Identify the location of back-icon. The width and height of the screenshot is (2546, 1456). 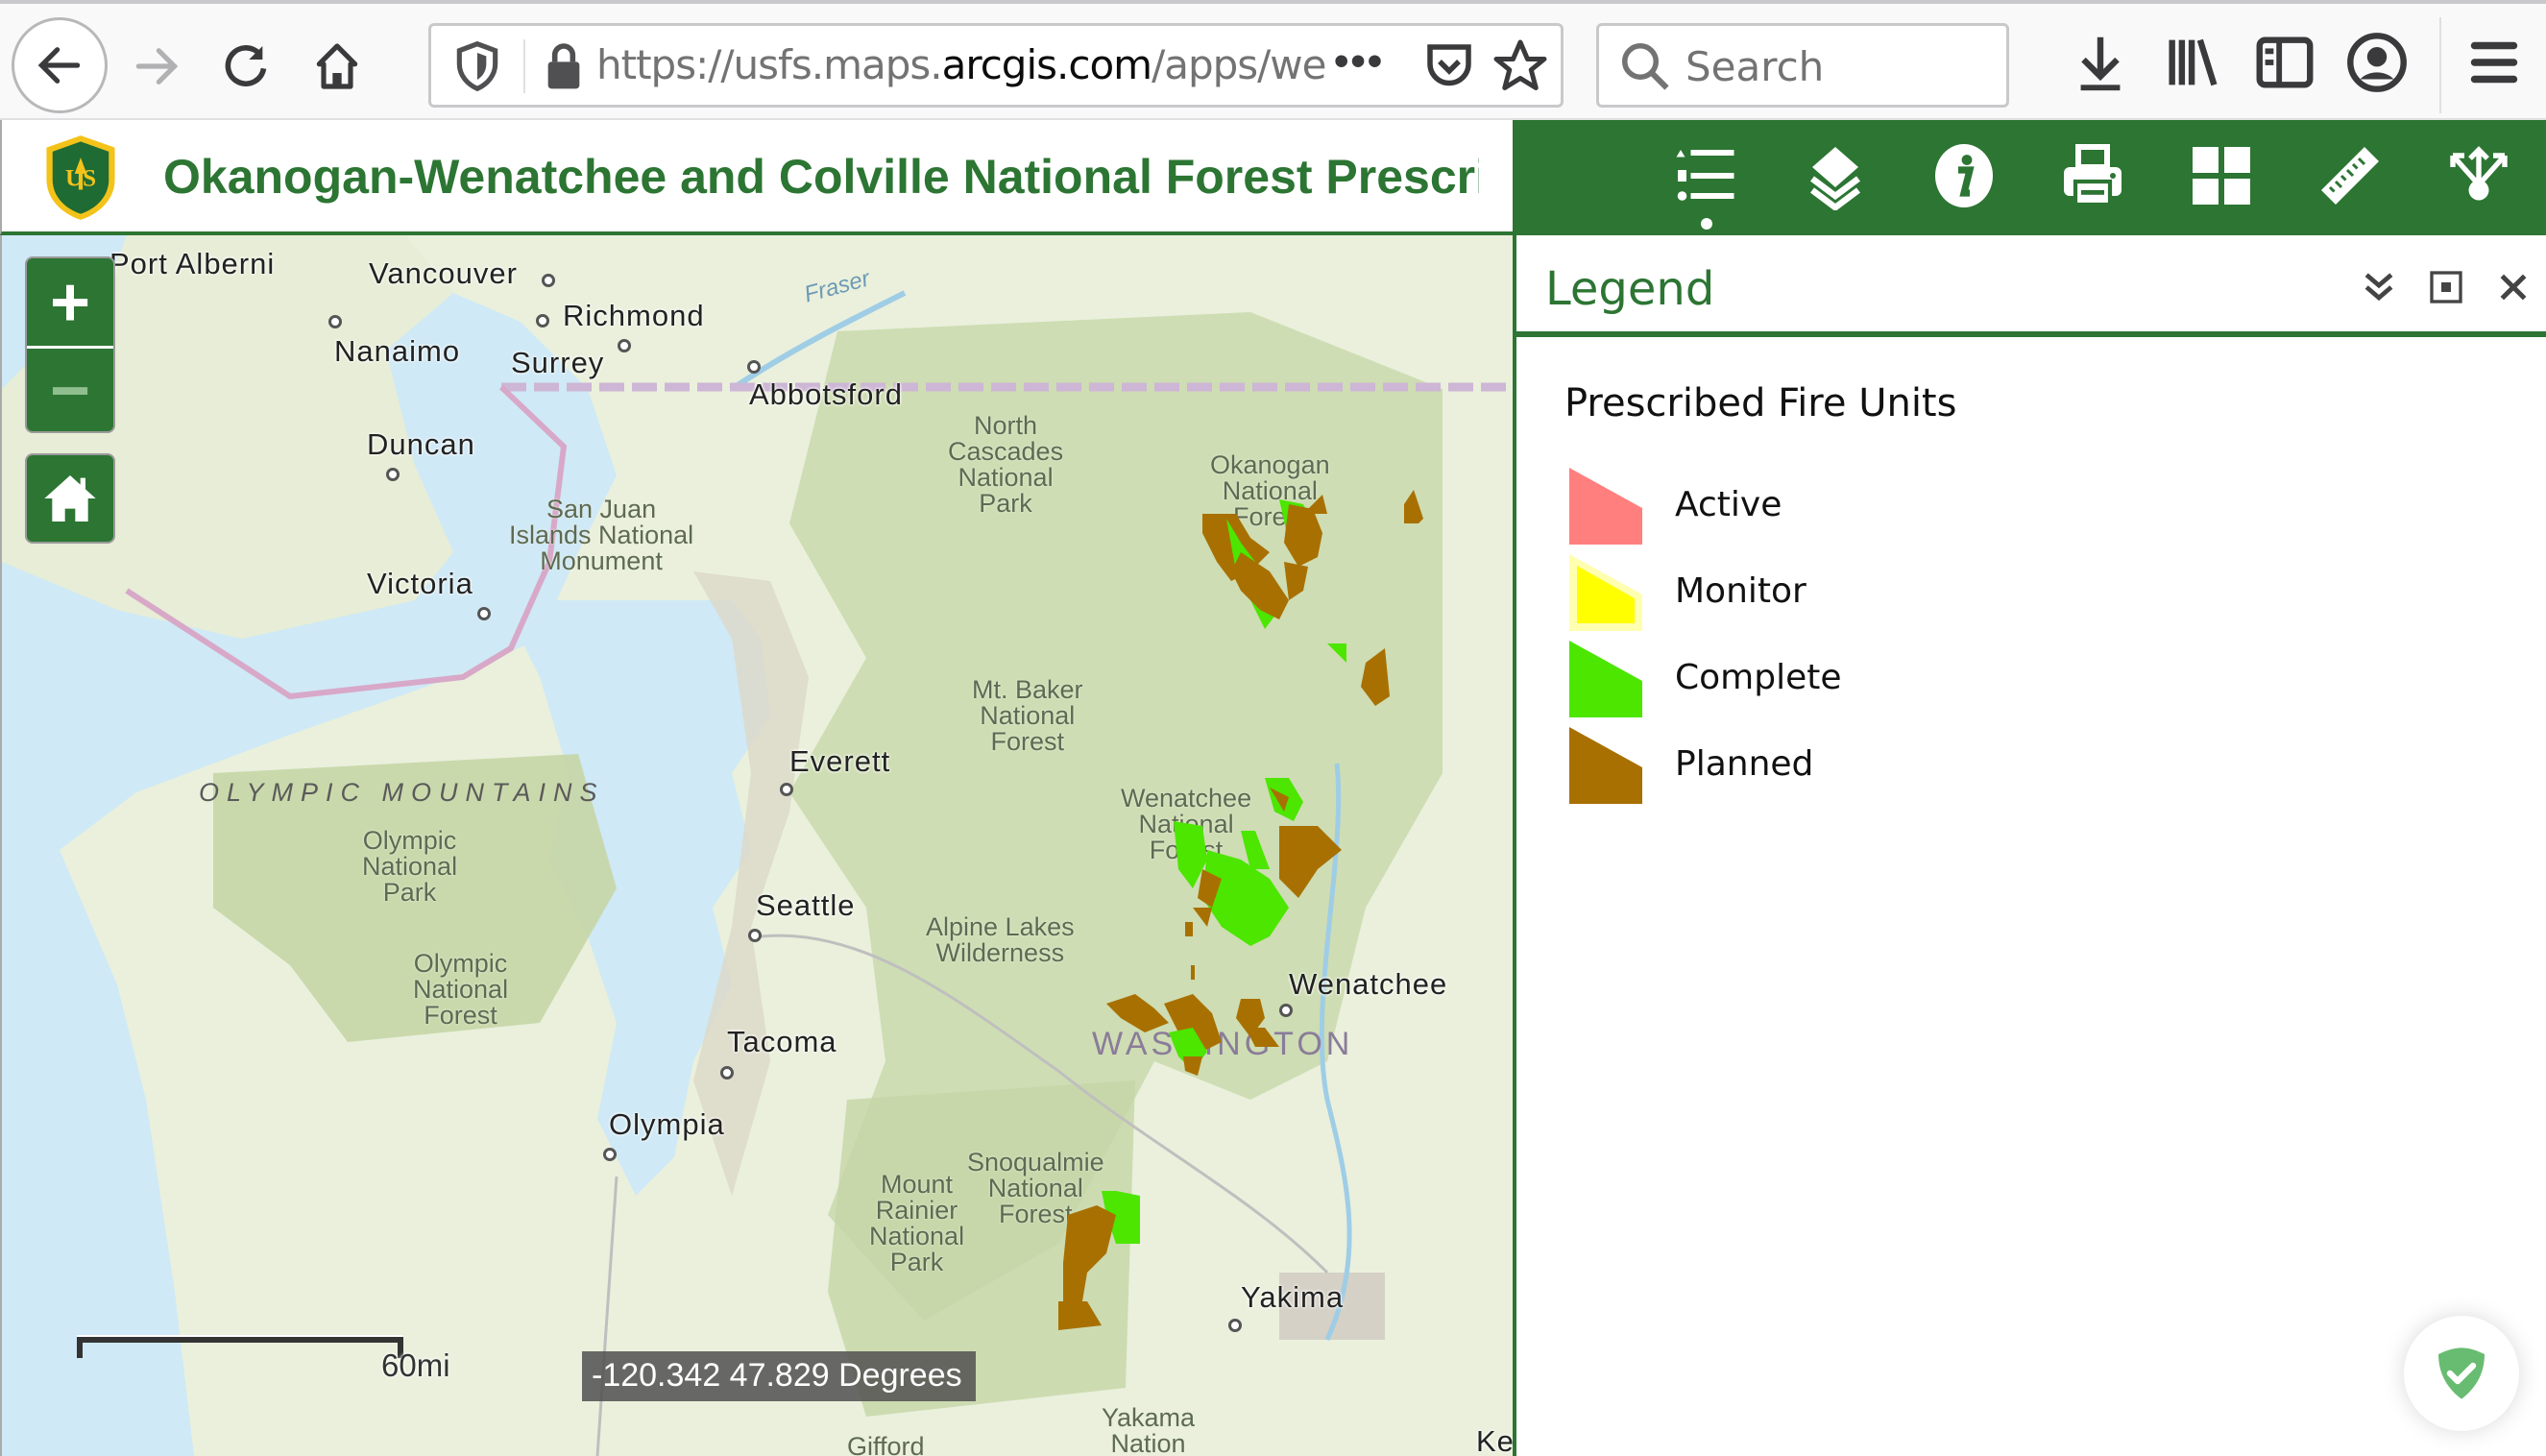
(59, 65).